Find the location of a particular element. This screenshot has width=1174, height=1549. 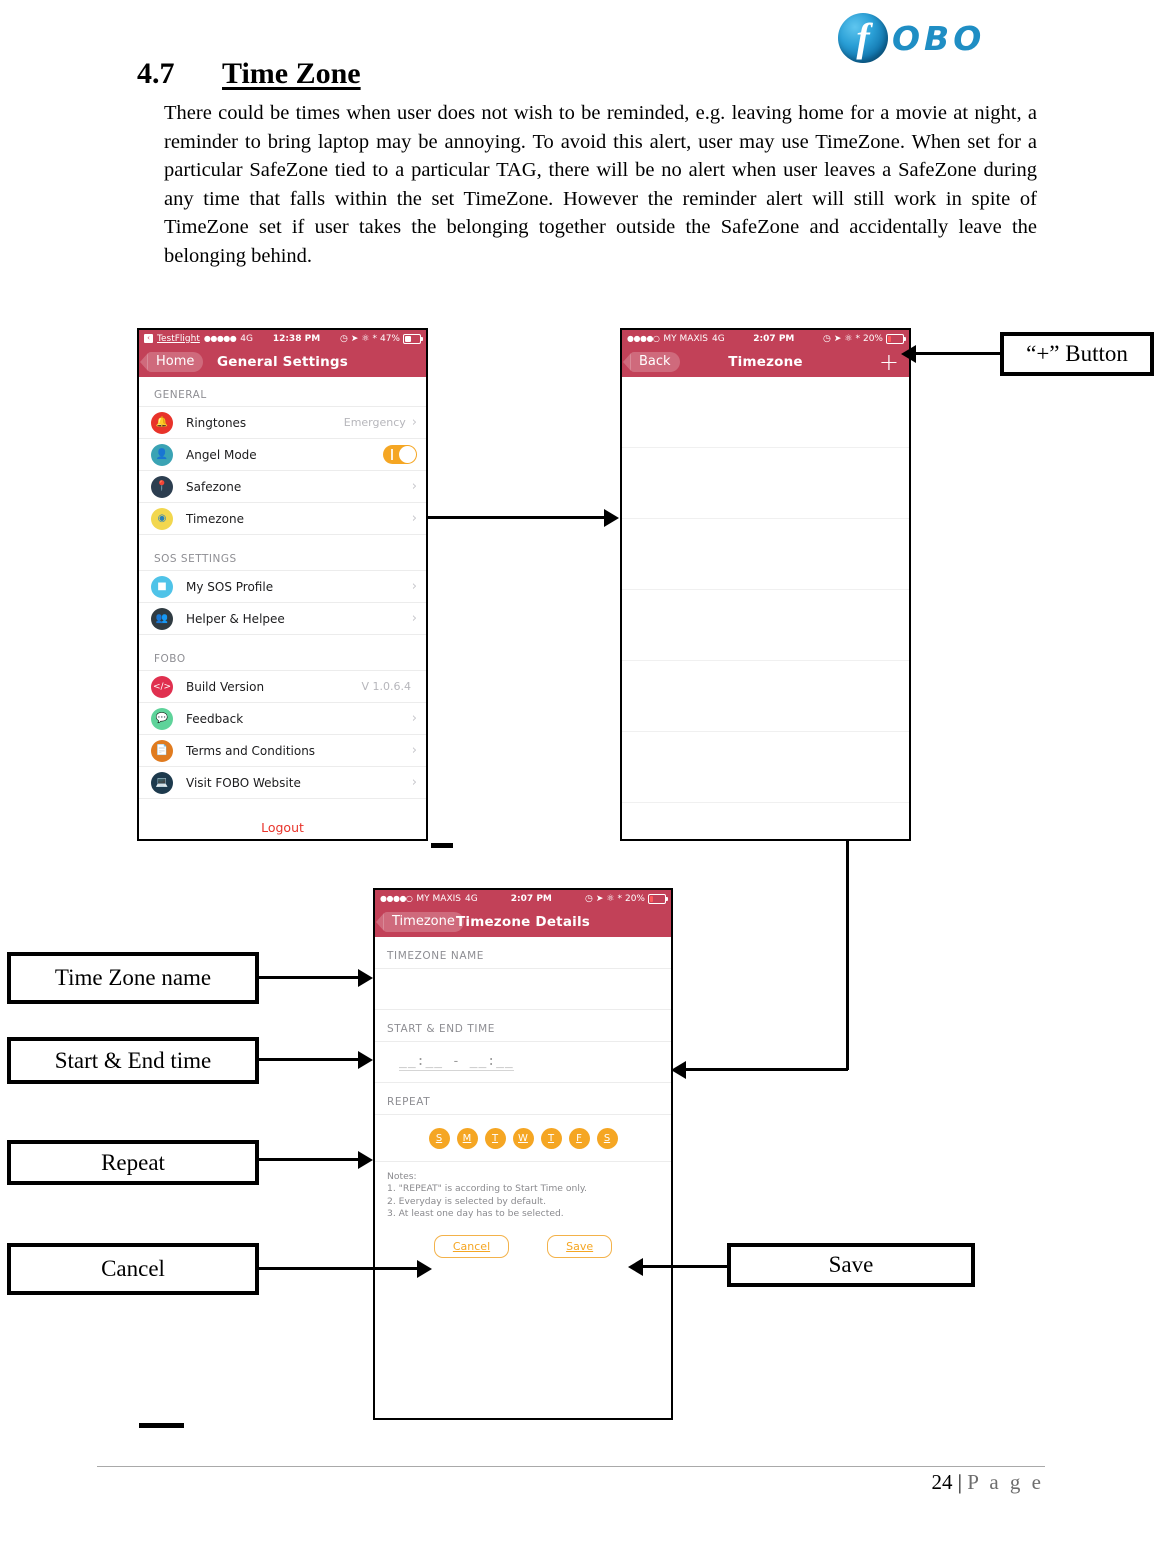

group-header-sos: SOS SETTINGS is located at coordinates (282, 559).